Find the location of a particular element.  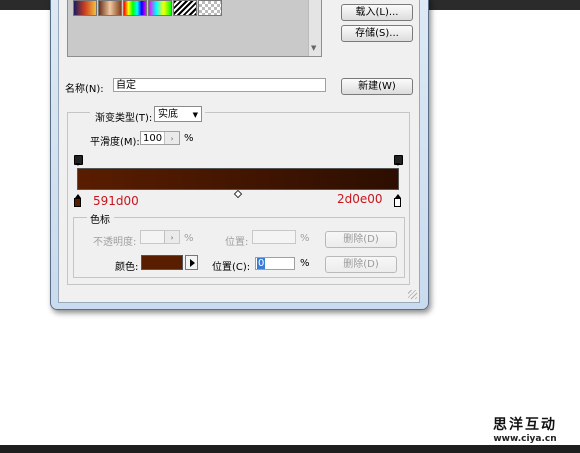

opacity-unit: % is located at coordinates (189, 238).